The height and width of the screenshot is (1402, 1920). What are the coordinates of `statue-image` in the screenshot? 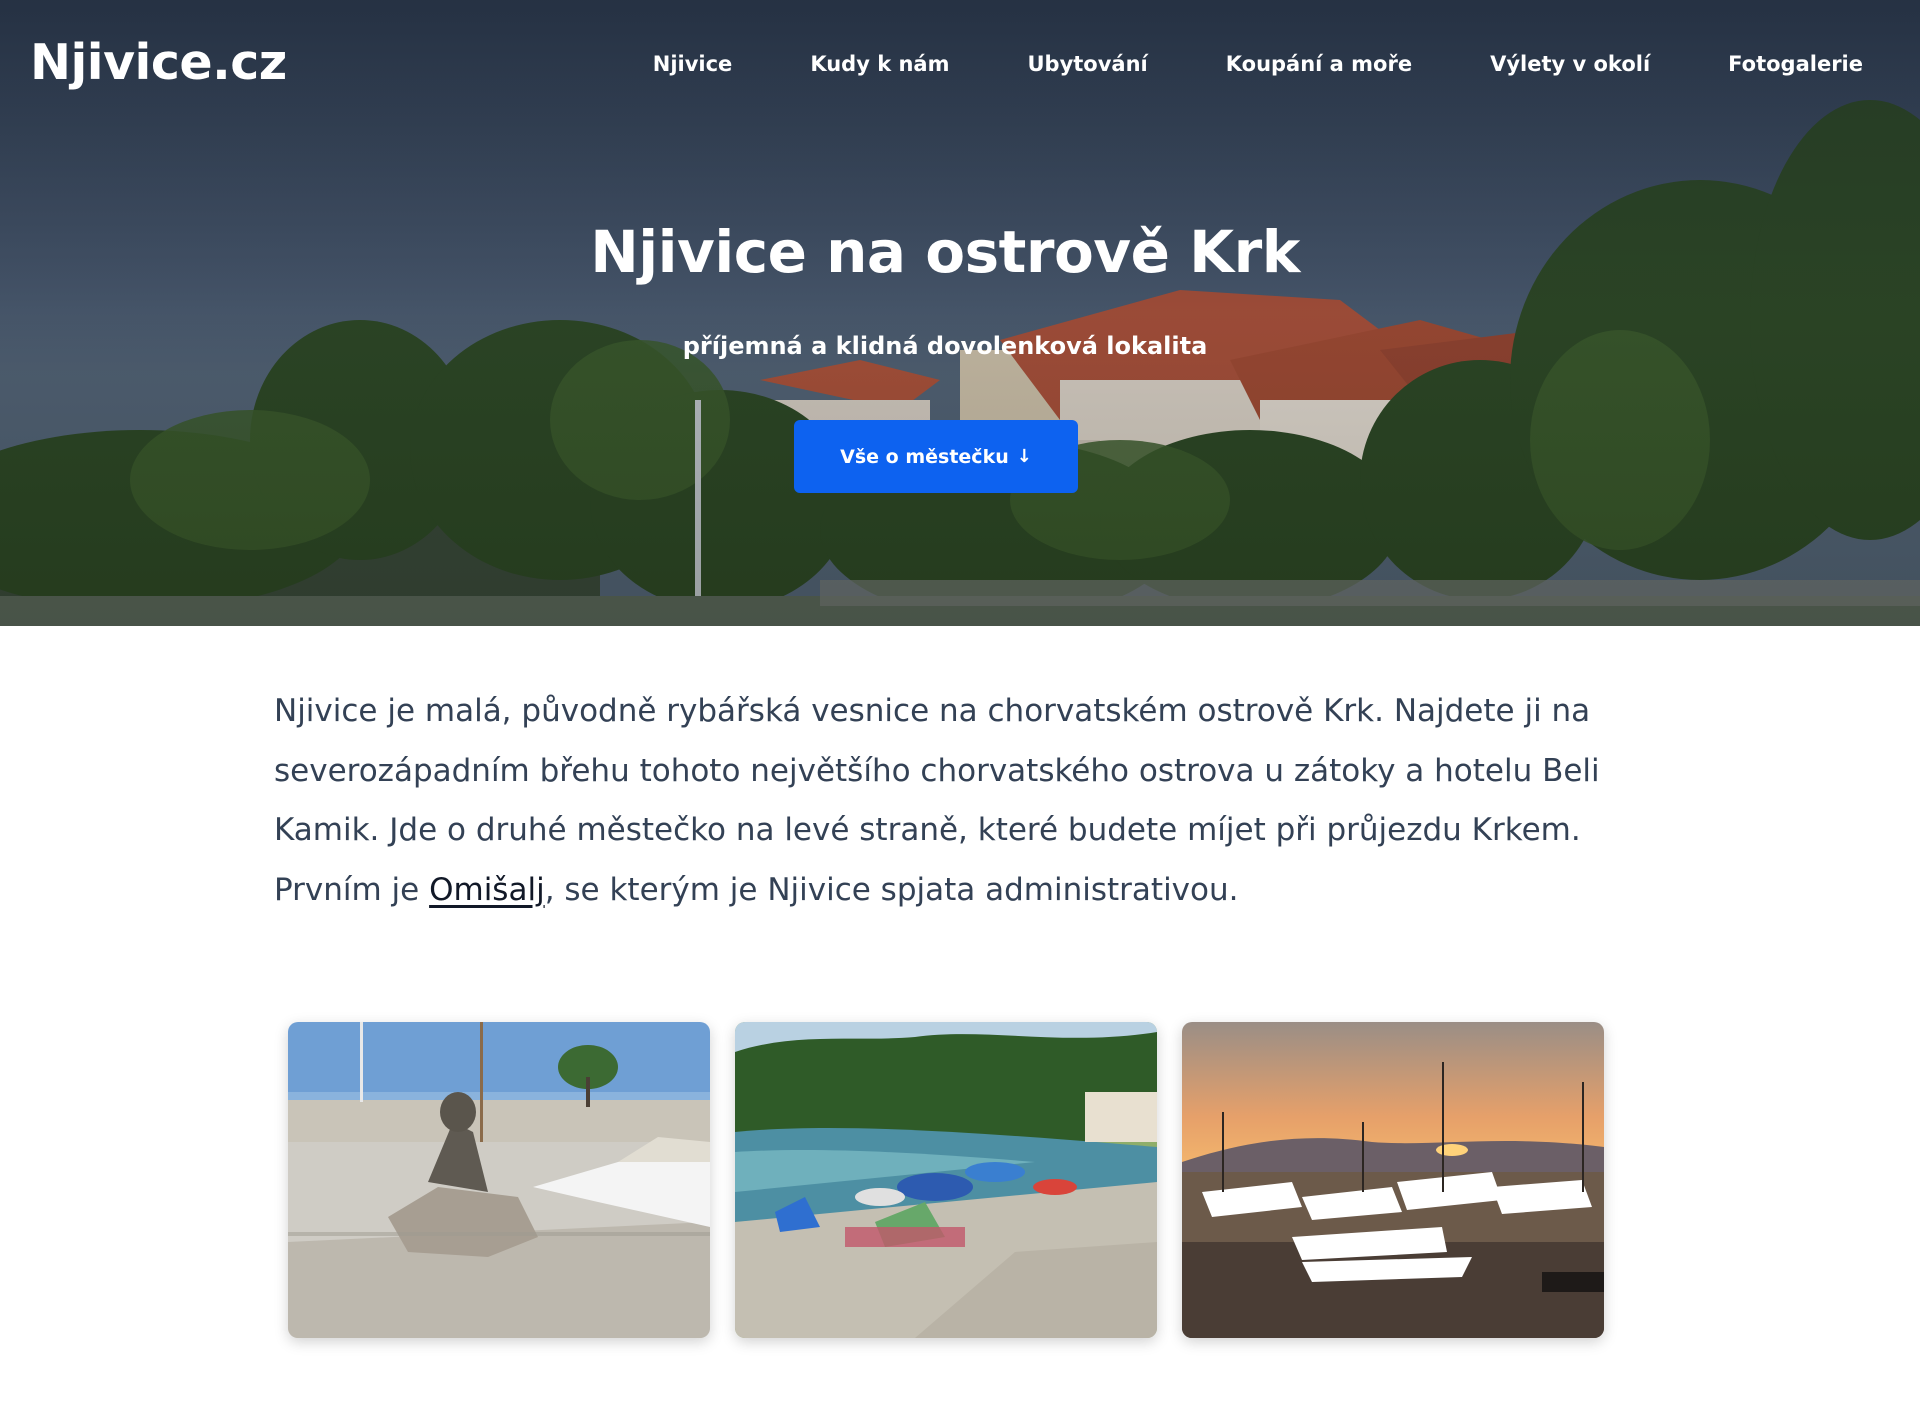 It's located at (499, 1180).